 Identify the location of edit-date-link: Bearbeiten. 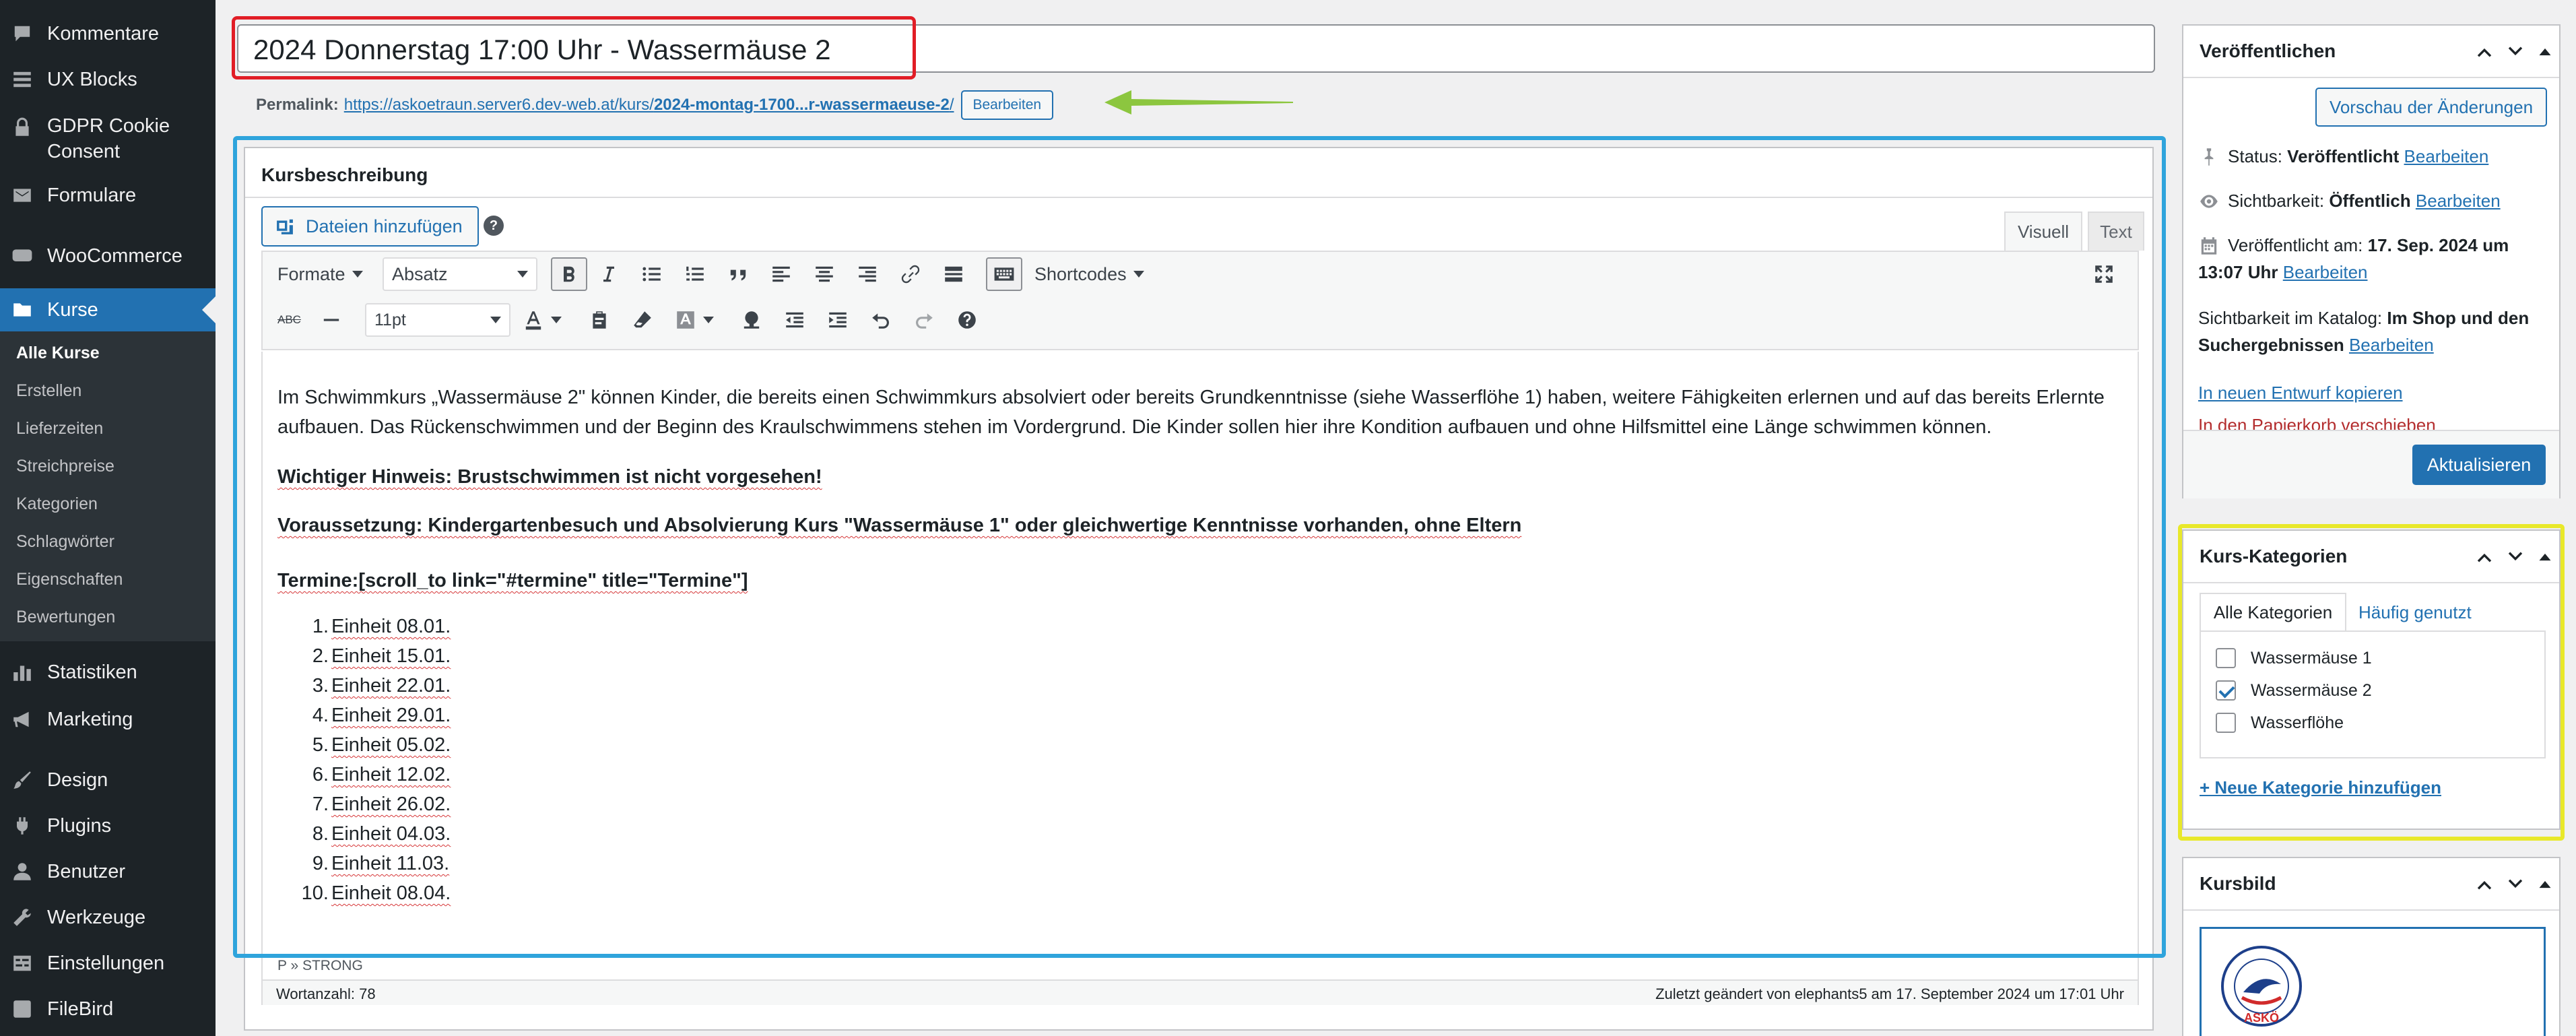
(2325, 272).